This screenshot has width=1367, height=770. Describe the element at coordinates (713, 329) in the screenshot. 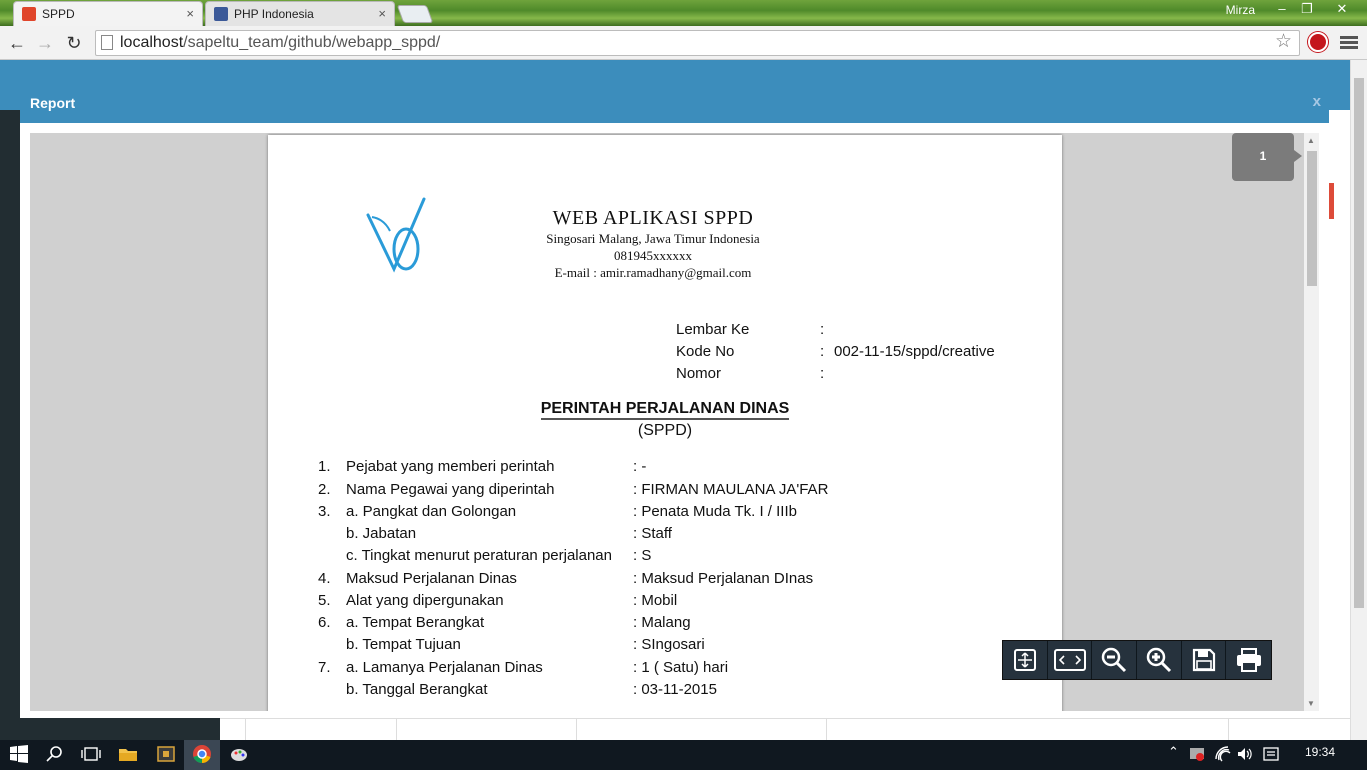

I see `meta-label: Lembar Ke` at that location.